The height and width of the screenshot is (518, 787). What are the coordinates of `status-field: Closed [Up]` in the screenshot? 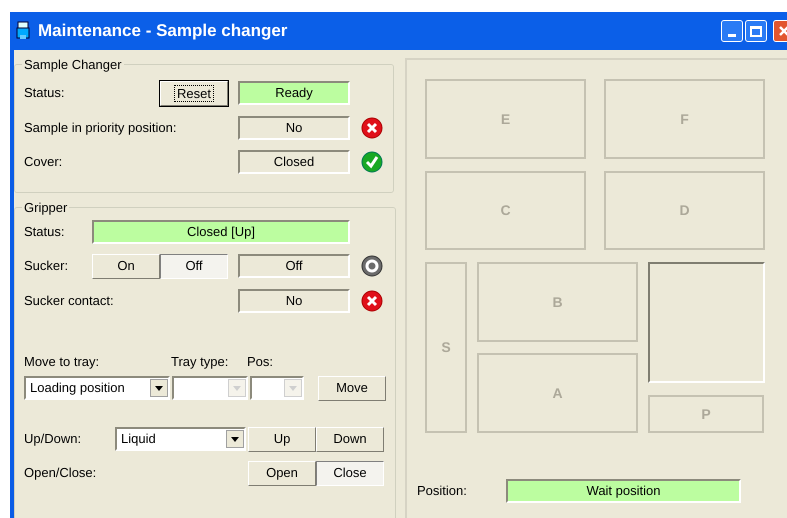 It's located at (221, 232).